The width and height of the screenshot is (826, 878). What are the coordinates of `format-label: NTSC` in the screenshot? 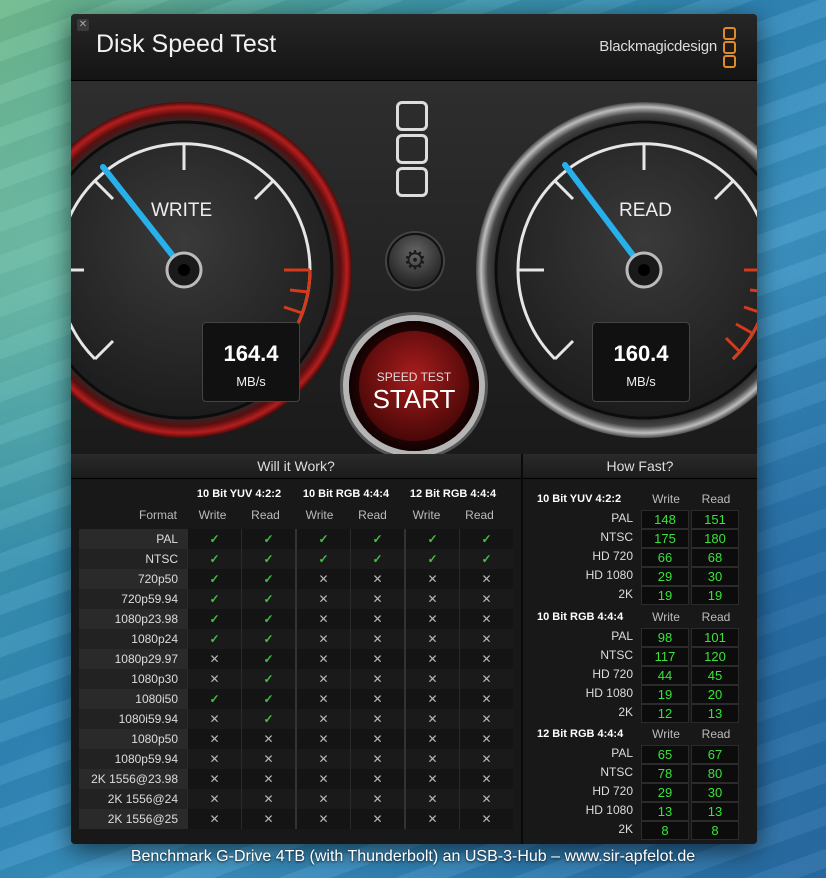 It's located at (133, 559).